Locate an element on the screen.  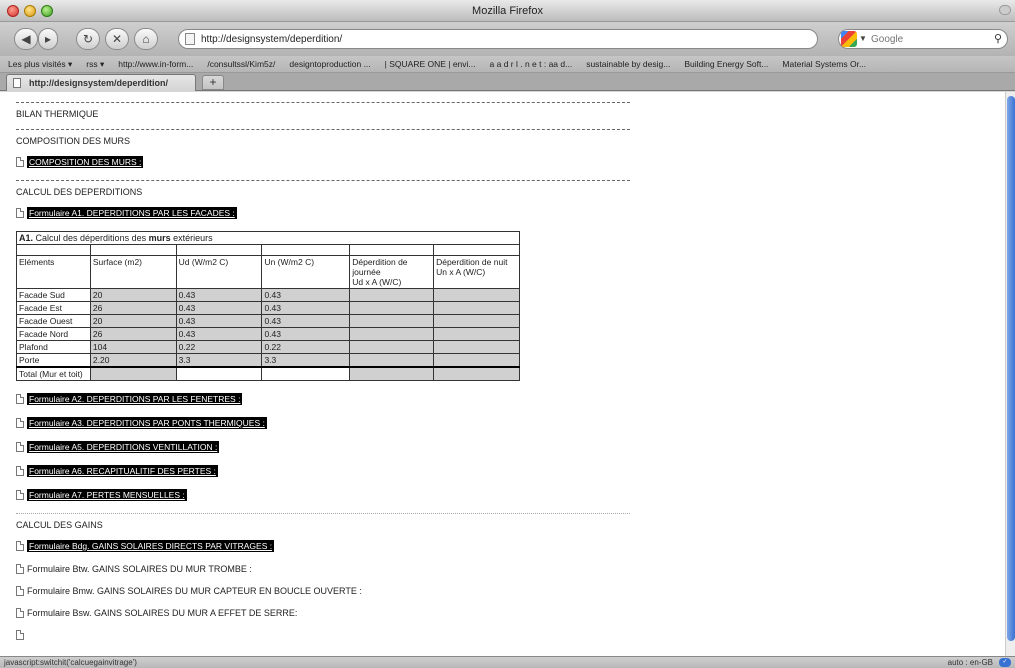
reload-button: ↻ is located at coordinates (88, 39).